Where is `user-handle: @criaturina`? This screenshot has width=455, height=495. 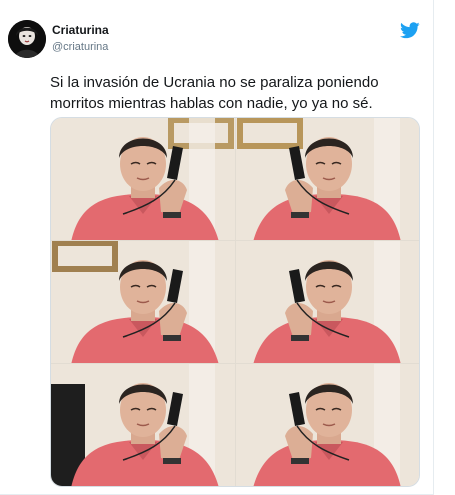
user-handle: @criaturina is located at coordinates (80, 47).